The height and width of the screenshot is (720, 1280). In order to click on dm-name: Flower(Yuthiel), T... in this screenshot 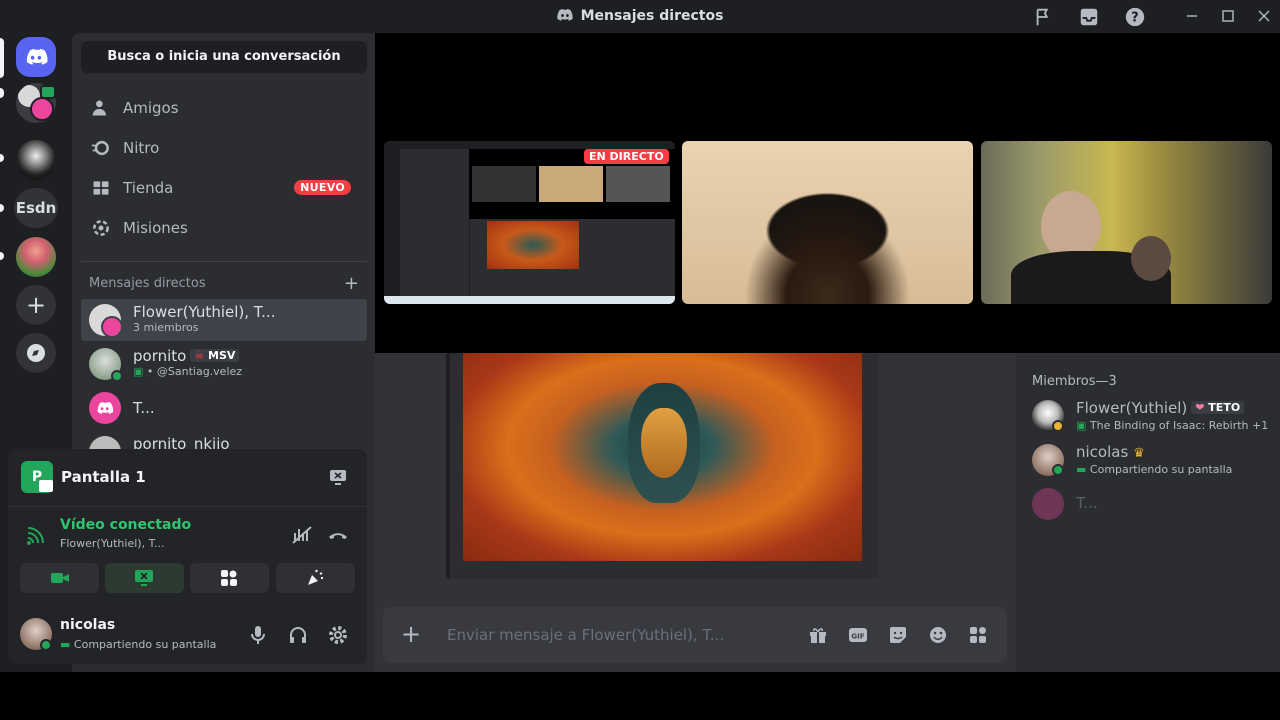, I will do `click(204, 312)`.